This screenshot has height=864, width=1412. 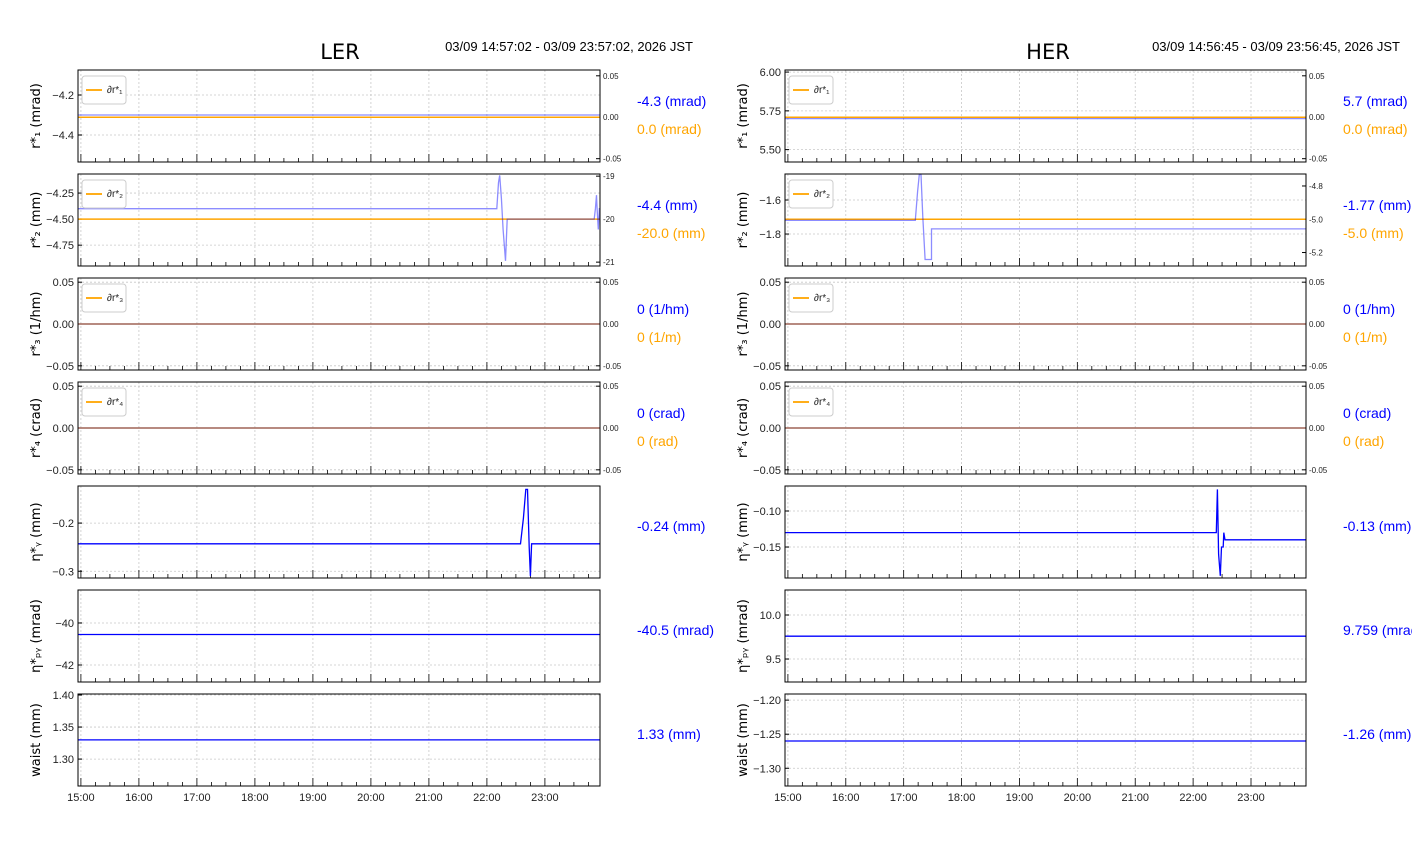 I want to click on x-tick-label: 21:00, so click(x=1135, y=798).